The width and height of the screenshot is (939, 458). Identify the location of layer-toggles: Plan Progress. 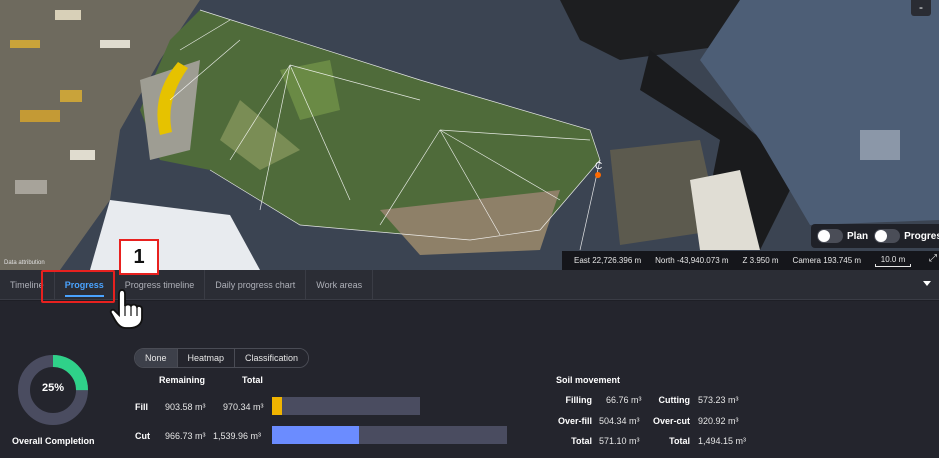
(875, 236).